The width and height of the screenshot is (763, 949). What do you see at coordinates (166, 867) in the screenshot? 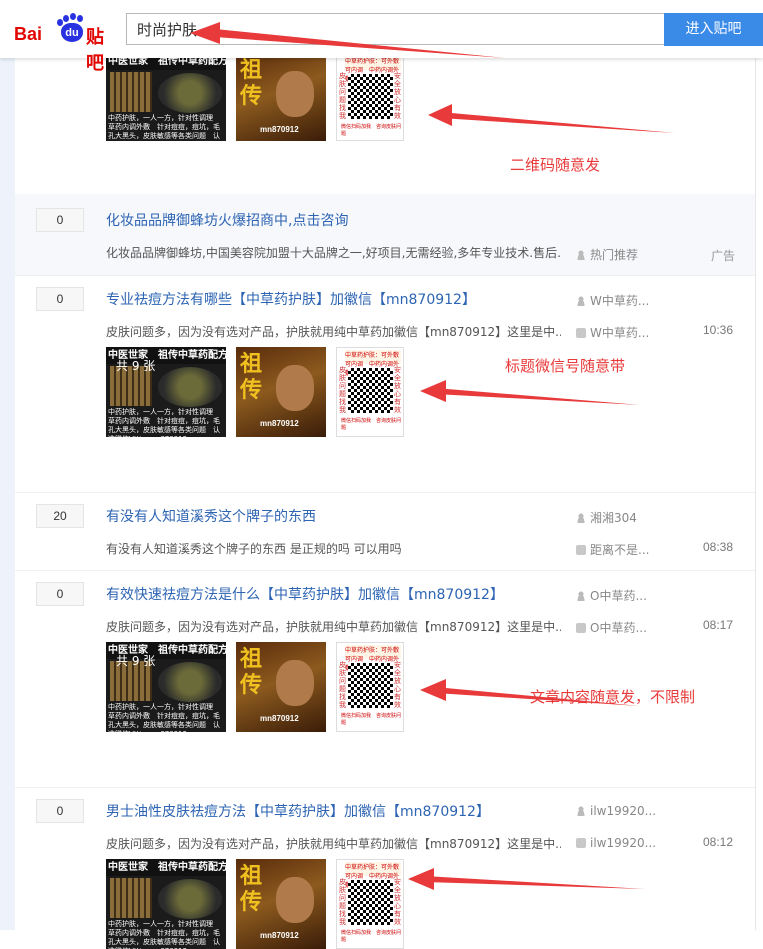
I see `image-header-text: 中医世家 祖传中草药配方` at bounding box center [166, 867].